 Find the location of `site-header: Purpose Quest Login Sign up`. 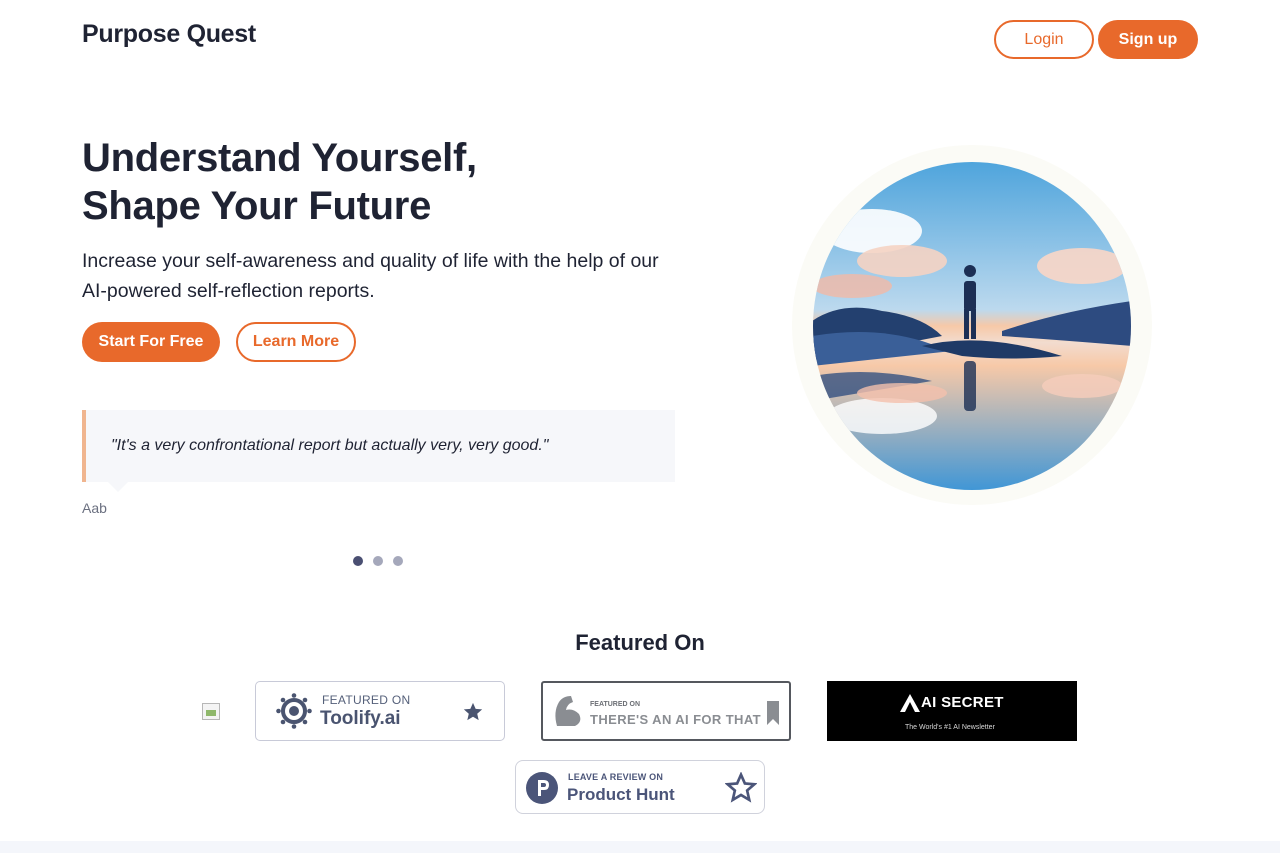

site-header: Purpose Quest Login Sign up is located at coordinates (640, 40).